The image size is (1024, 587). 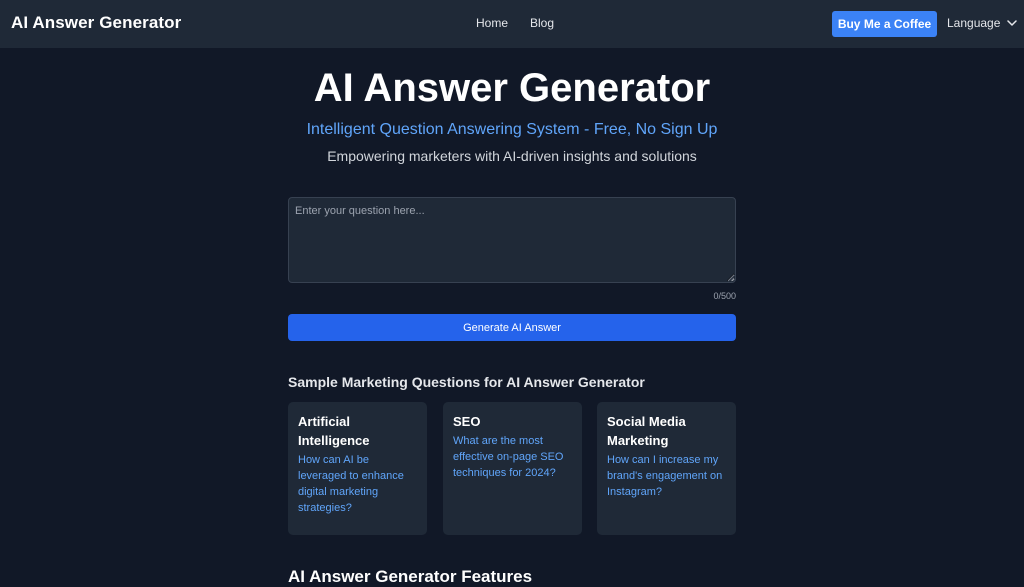 What do you see at coordinates (467, 421) in the screenshot?
I see `sample-card-title: SEO` at bounding box center [467, 421].